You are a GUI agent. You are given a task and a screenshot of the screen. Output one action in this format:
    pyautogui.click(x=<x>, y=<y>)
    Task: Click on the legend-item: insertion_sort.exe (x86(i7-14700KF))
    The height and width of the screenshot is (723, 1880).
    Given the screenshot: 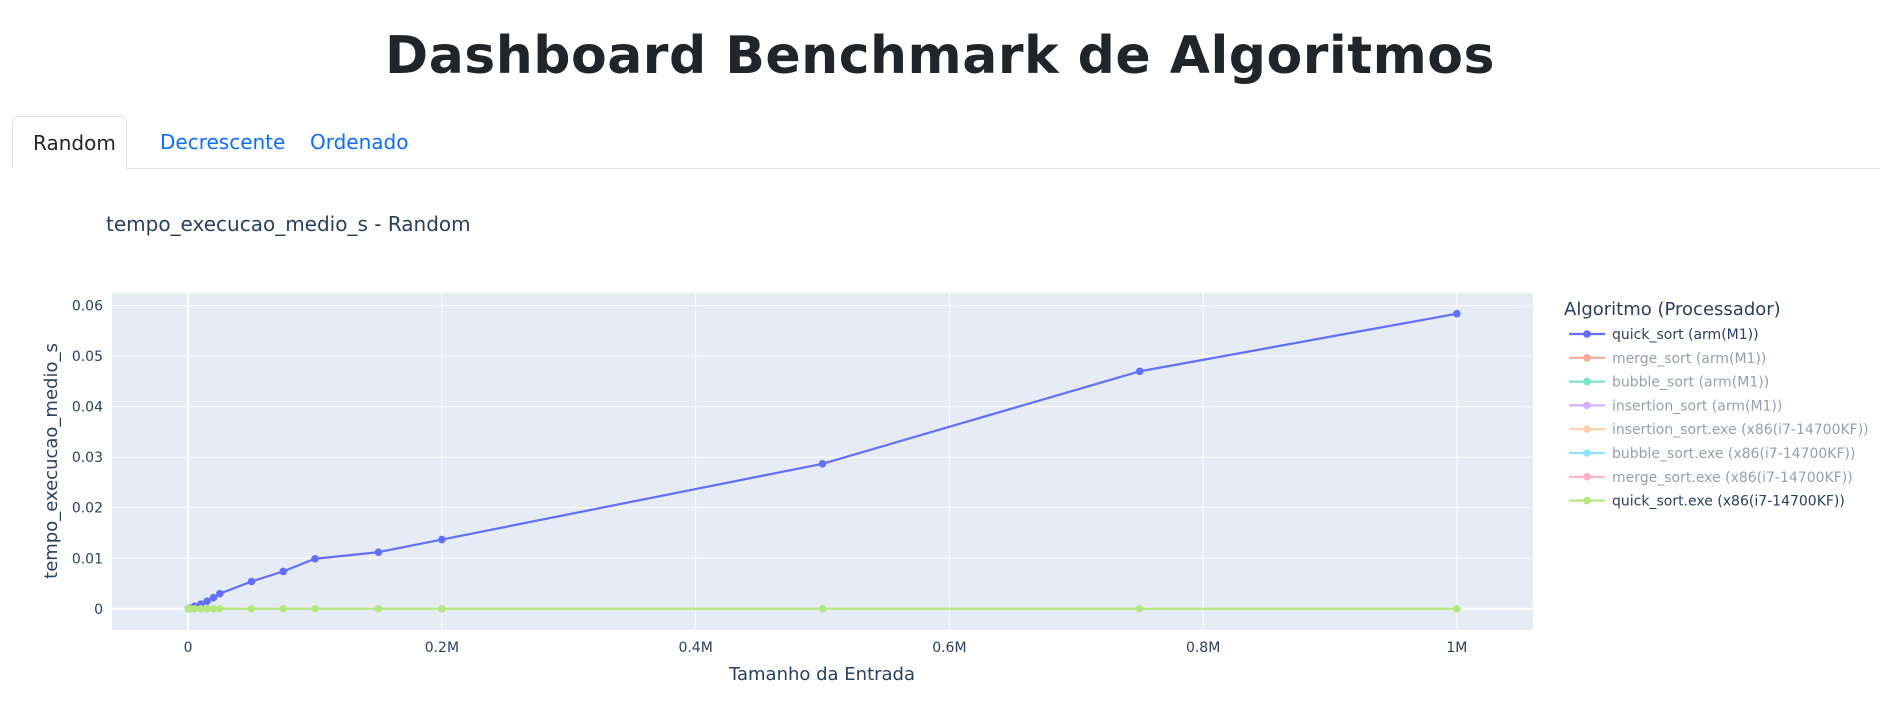 What is the action you would take?
    pyautogui.click(x=1719, y=430)
    